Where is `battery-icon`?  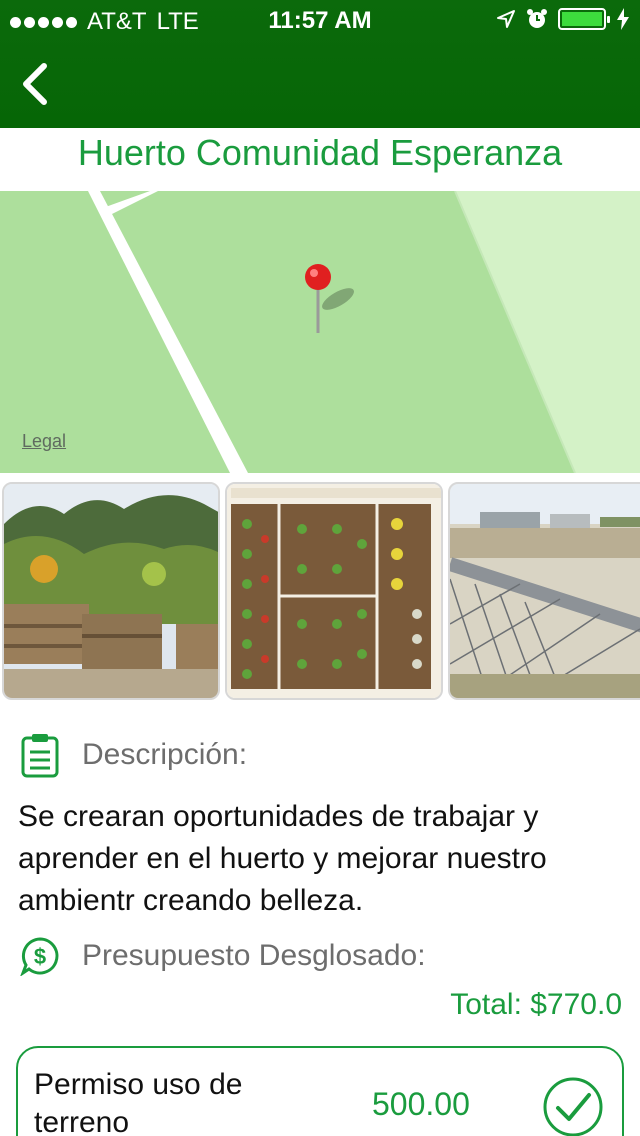
battery-icon is located at coordinates (584, 19).